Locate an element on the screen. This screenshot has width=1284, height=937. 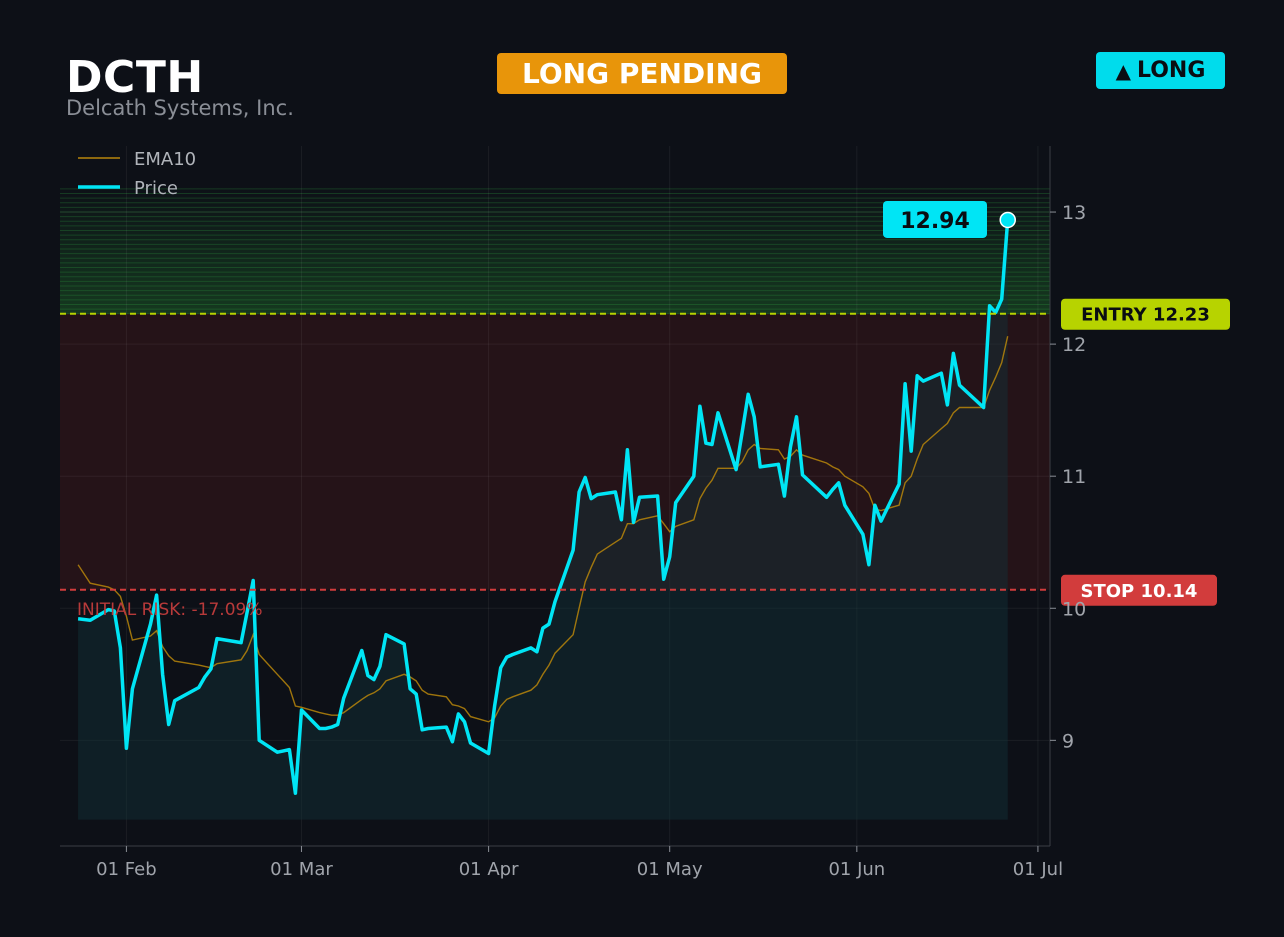
y-tick-label: 10 is located at coordinates (1074, 609).